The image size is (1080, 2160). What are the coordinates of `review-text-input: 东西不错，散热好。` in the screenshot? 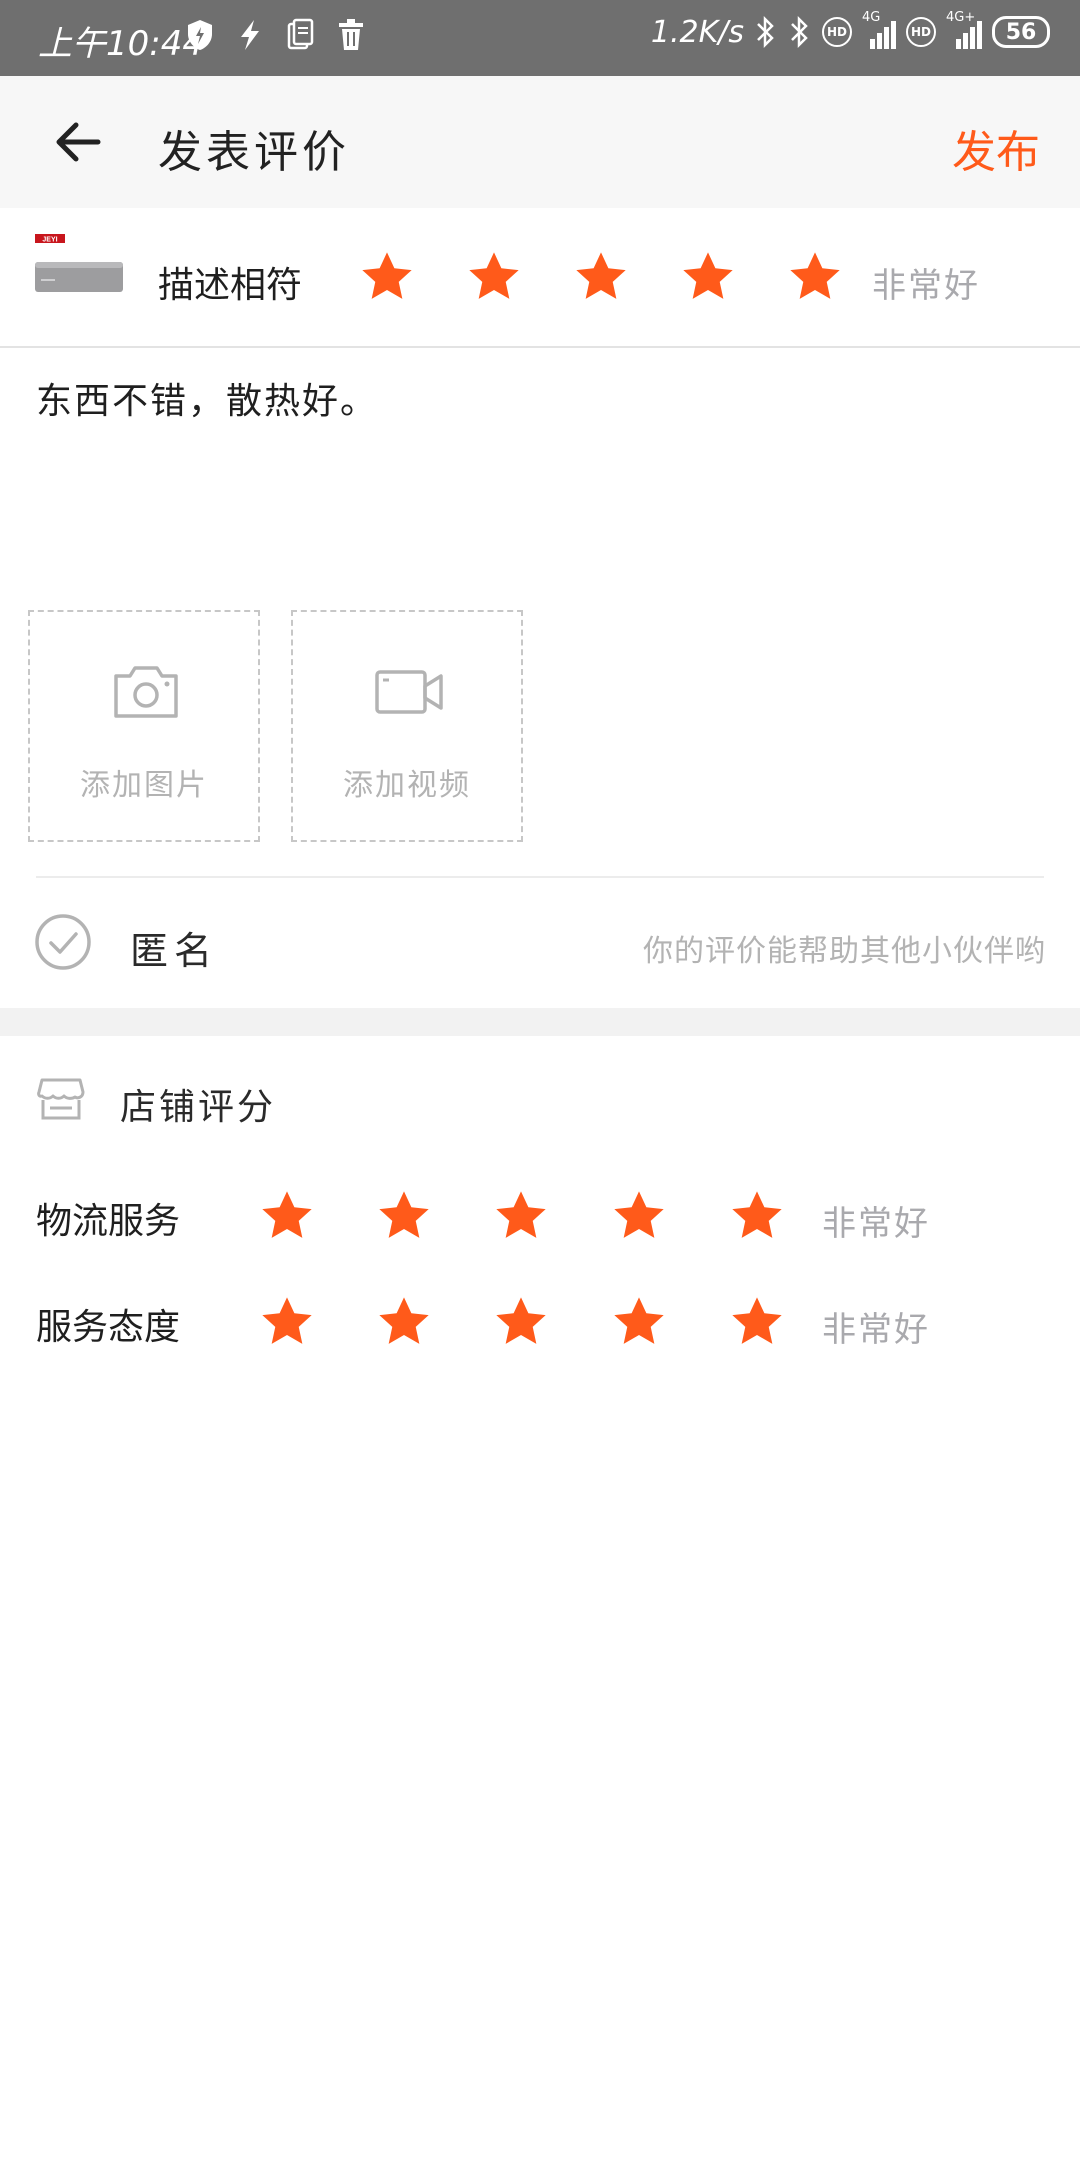 It's located at (207, 398).